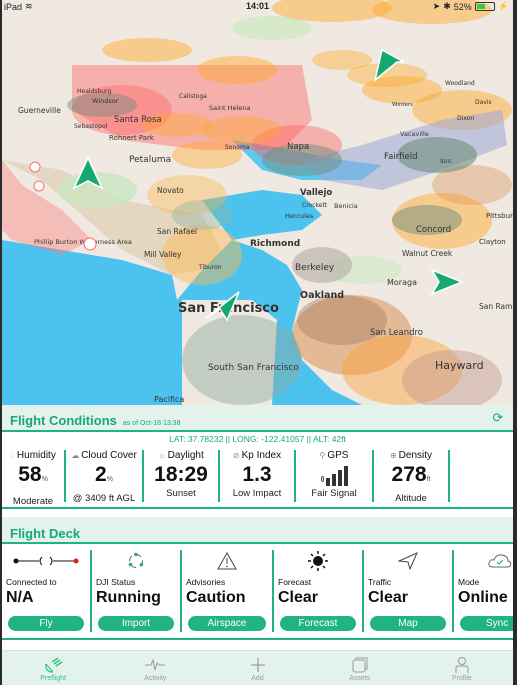 The width and height of the screenshot is (517, 685). I want to click on map-label-benicia: Benicia, so click(346, 206).